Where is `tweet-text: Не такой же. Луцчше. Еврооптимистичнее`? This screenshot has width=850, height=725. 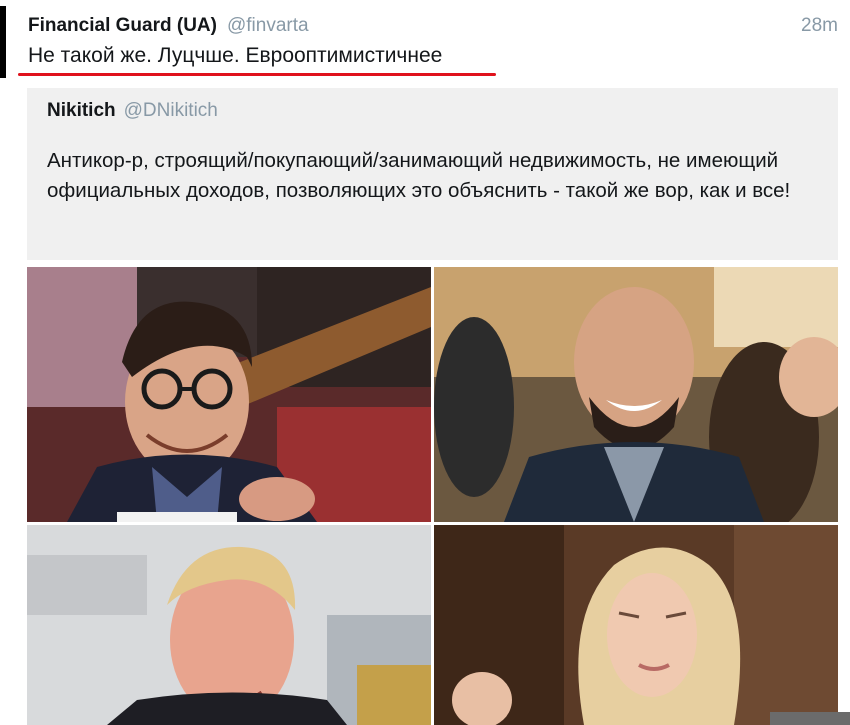
tweet-text: Не такой же. Луцчше. Еврооптимистичнее is located at coordinates (235, 55).